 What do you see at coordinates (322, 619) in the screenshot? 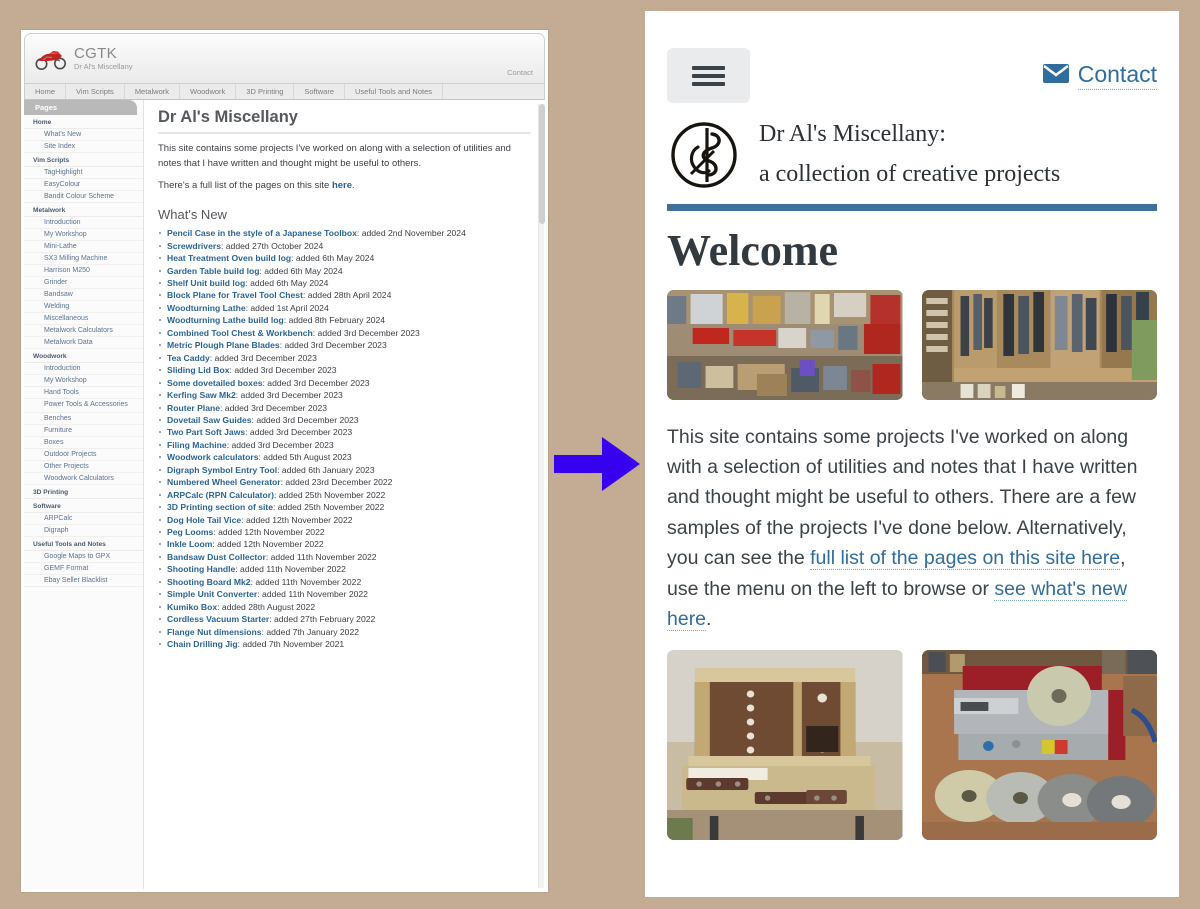
I see `whats-new-item-date: : added 27th February 2022` at bounding box center [322, 619].